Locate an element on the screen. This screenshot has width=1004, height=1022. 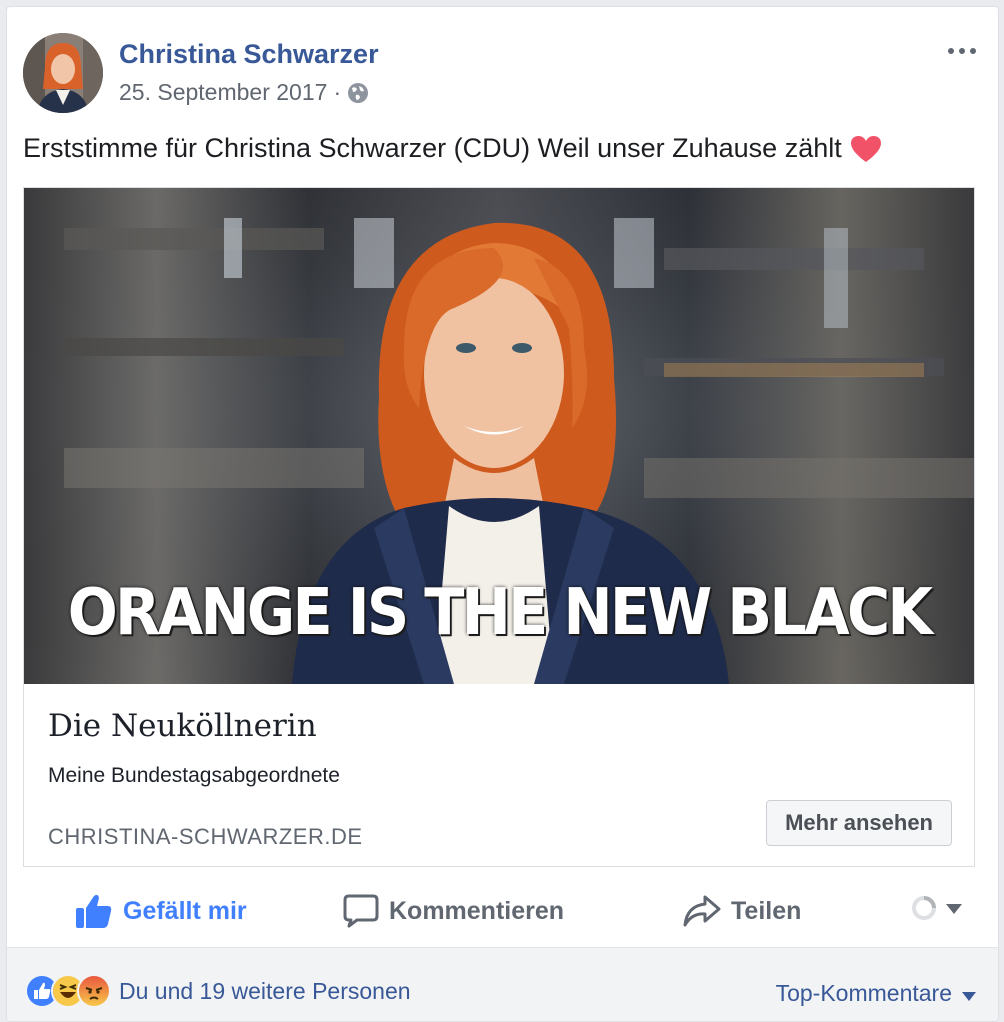
preview-description: Meine Bundestagsabgeordnete is located at coordinates (194, 775).